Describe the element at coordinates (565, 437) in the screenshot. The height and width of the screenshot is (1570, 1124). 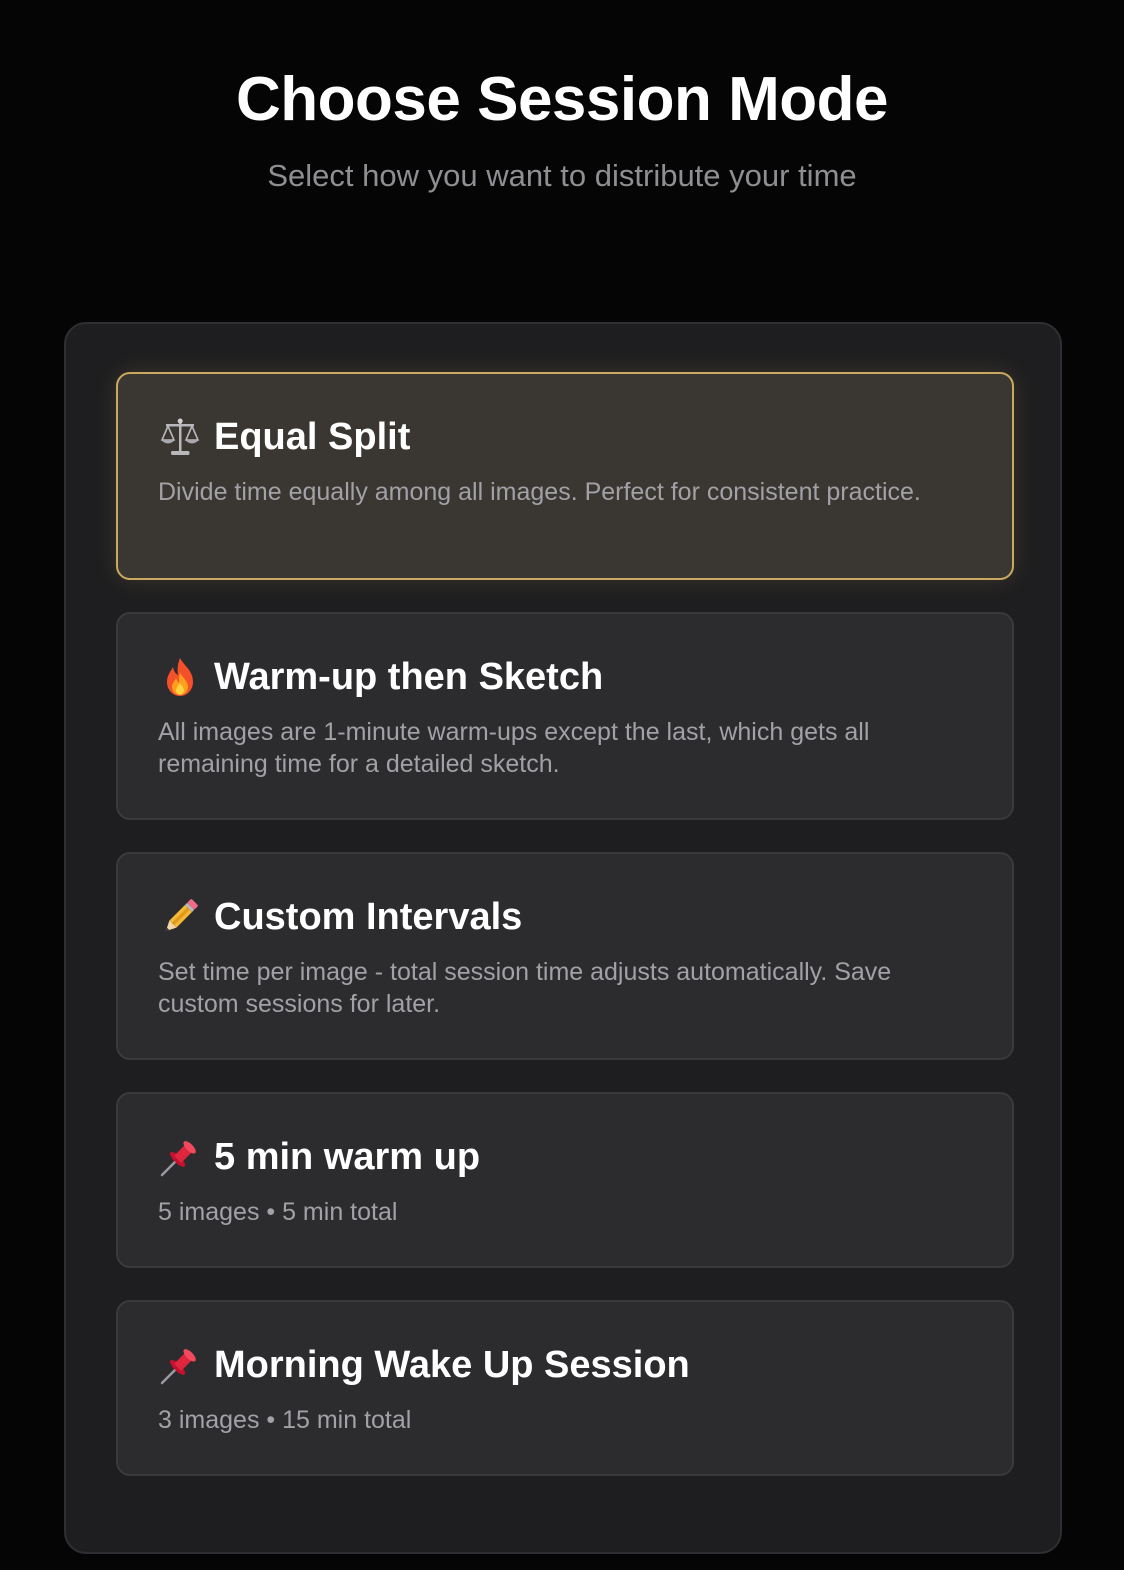
I see `mode-card-header: Equal Split` at that location.